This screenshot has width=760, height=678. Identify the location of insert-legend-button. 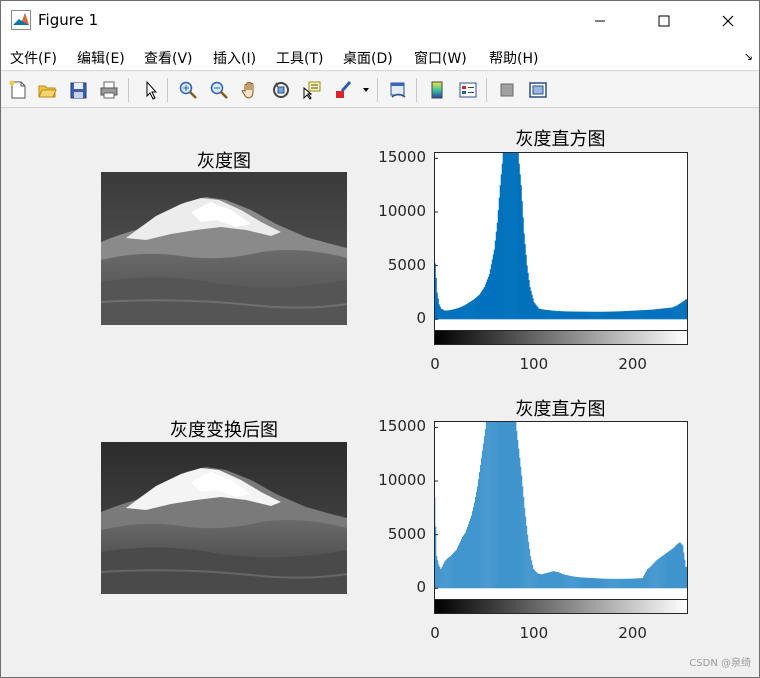
(468, 90).